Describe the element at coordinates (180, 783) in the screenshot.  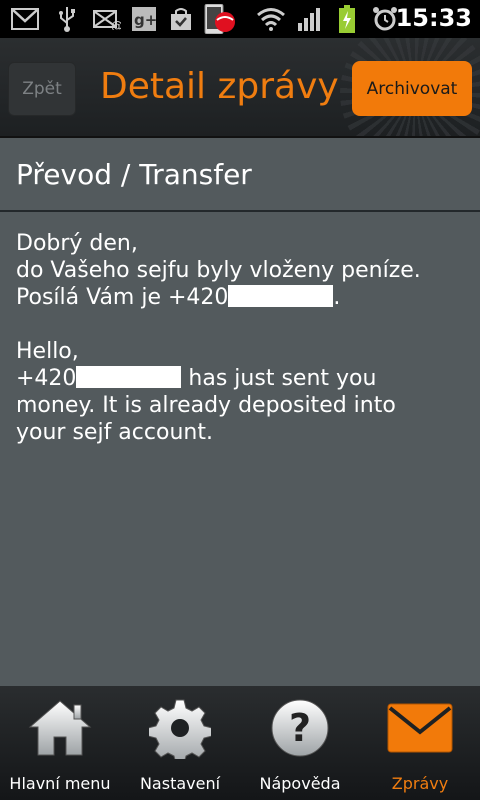
I see `nav-label-settings: Nastavení` at that location.